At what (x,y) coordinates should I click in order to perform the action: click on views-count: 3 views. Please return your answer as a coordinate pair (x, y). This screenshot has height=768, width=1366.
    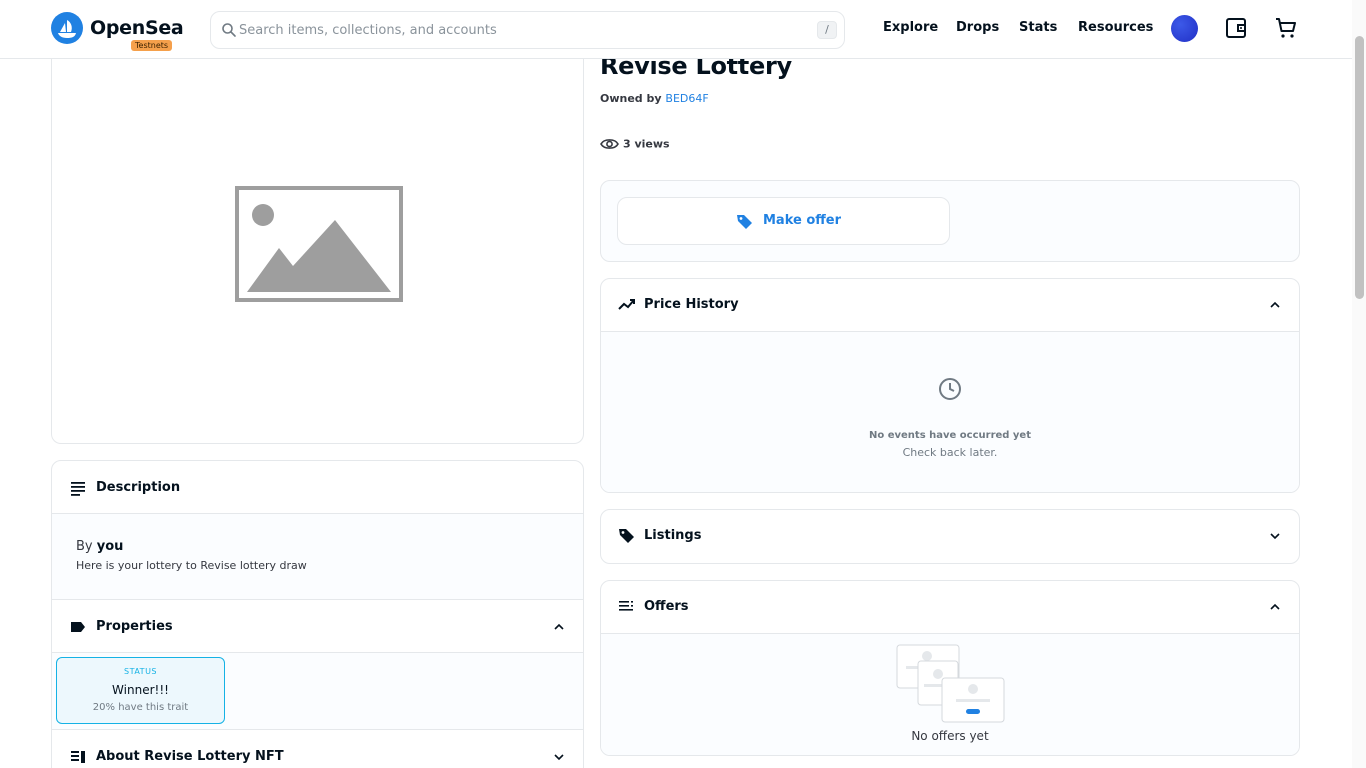
    Looking at the image, I should click on (635, 144).